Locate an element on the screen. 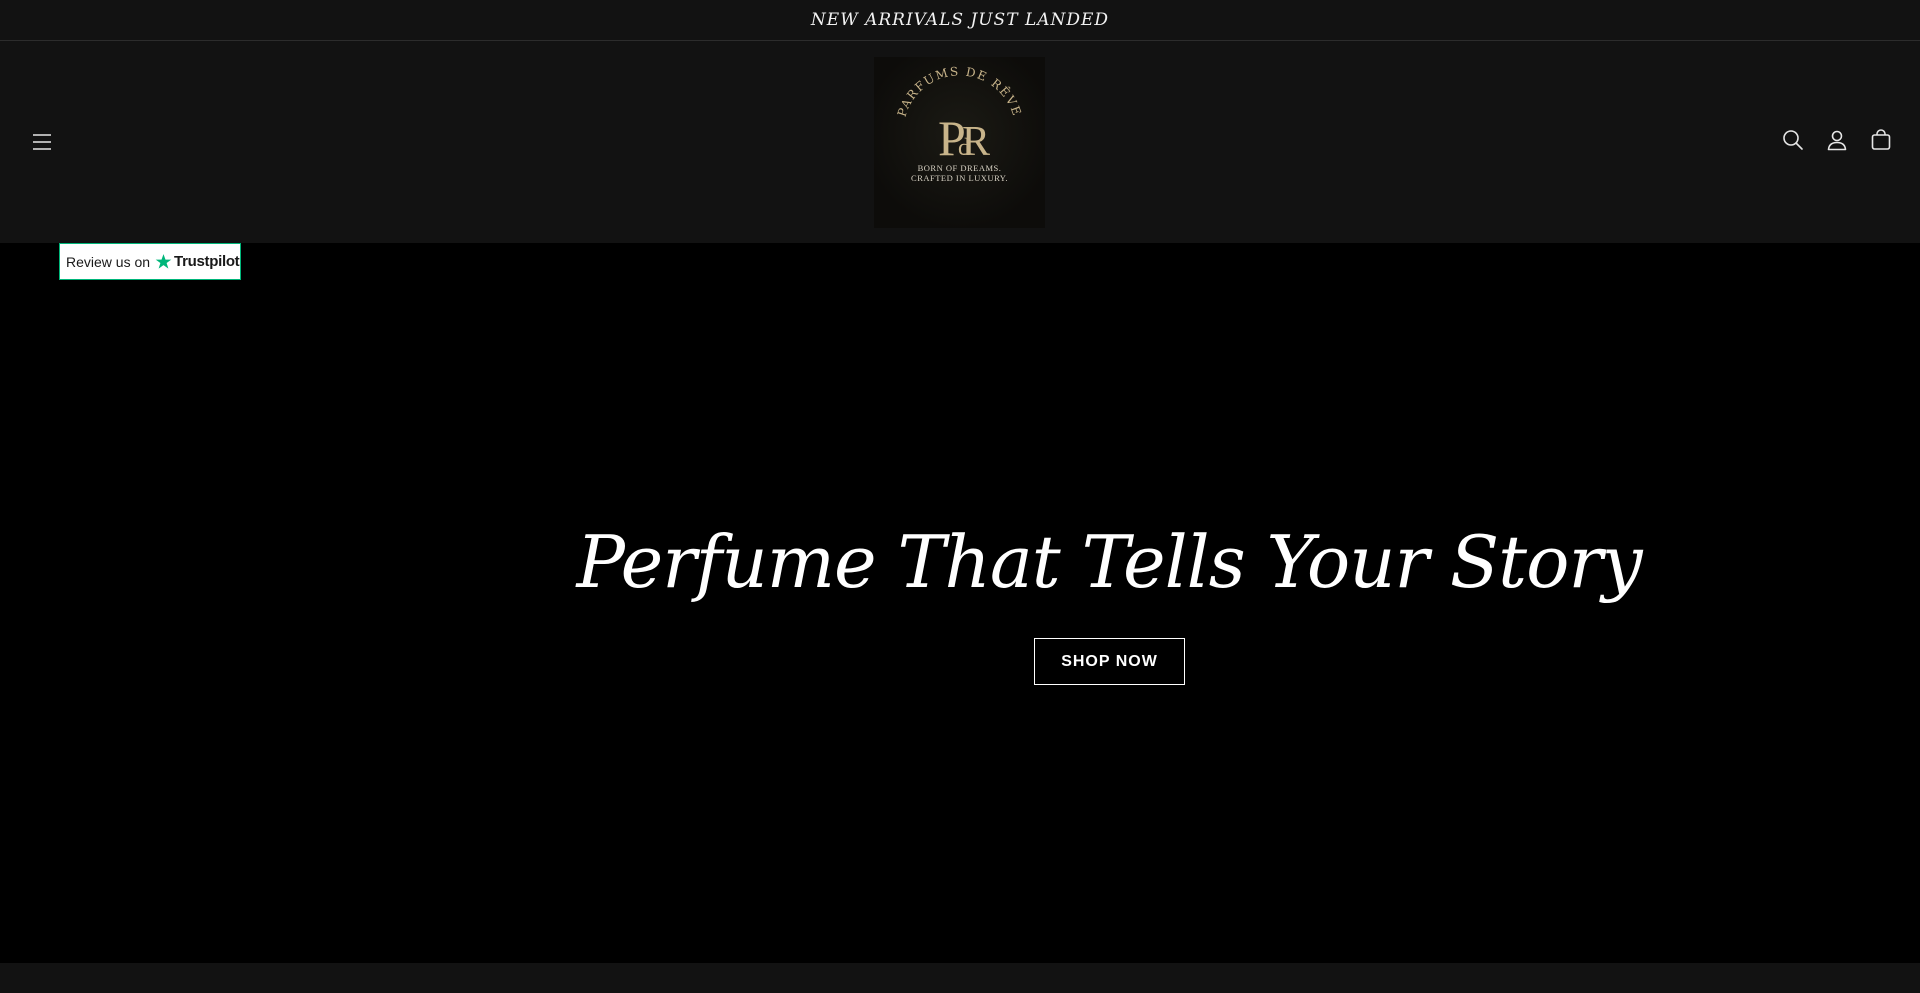  section-divider is located at coordinates (960, 978).